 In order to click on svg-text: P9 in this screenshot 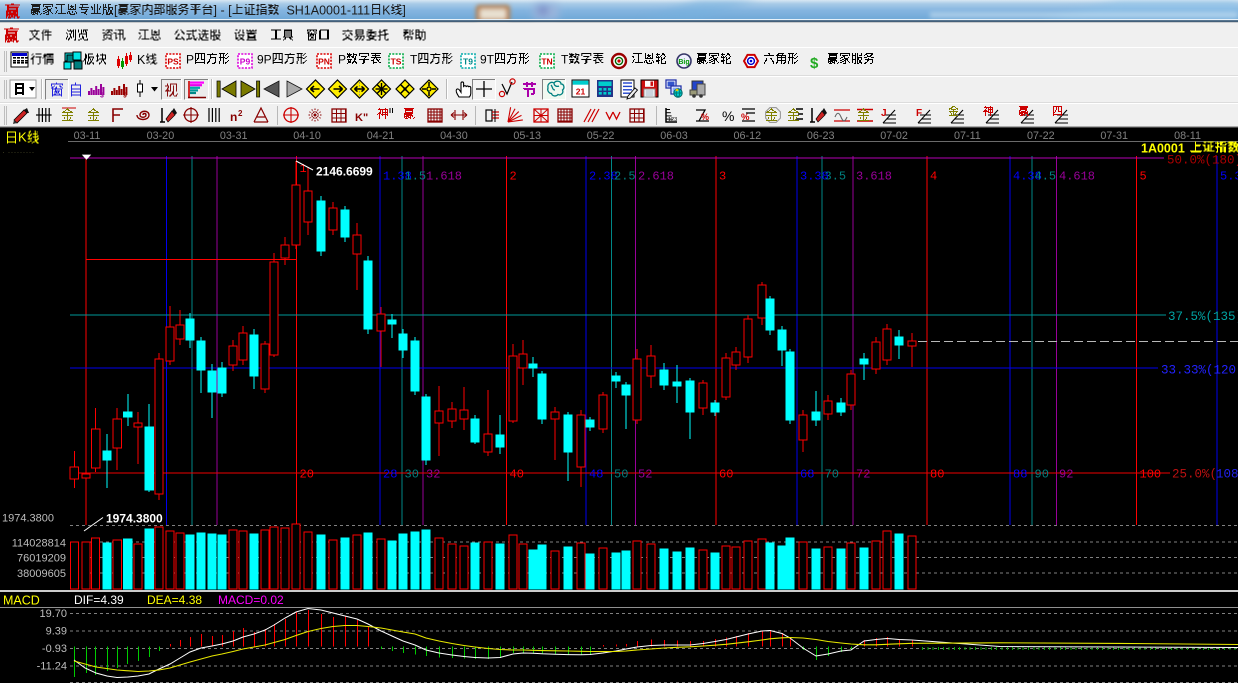, I will do `click(245, 62)`.